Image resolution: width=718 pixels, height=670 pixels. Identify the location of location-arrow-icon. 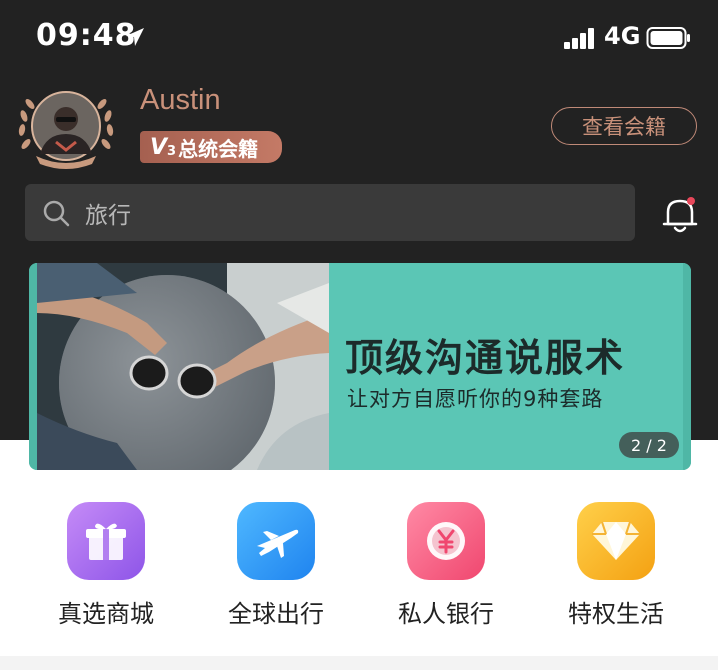
(135, 37).